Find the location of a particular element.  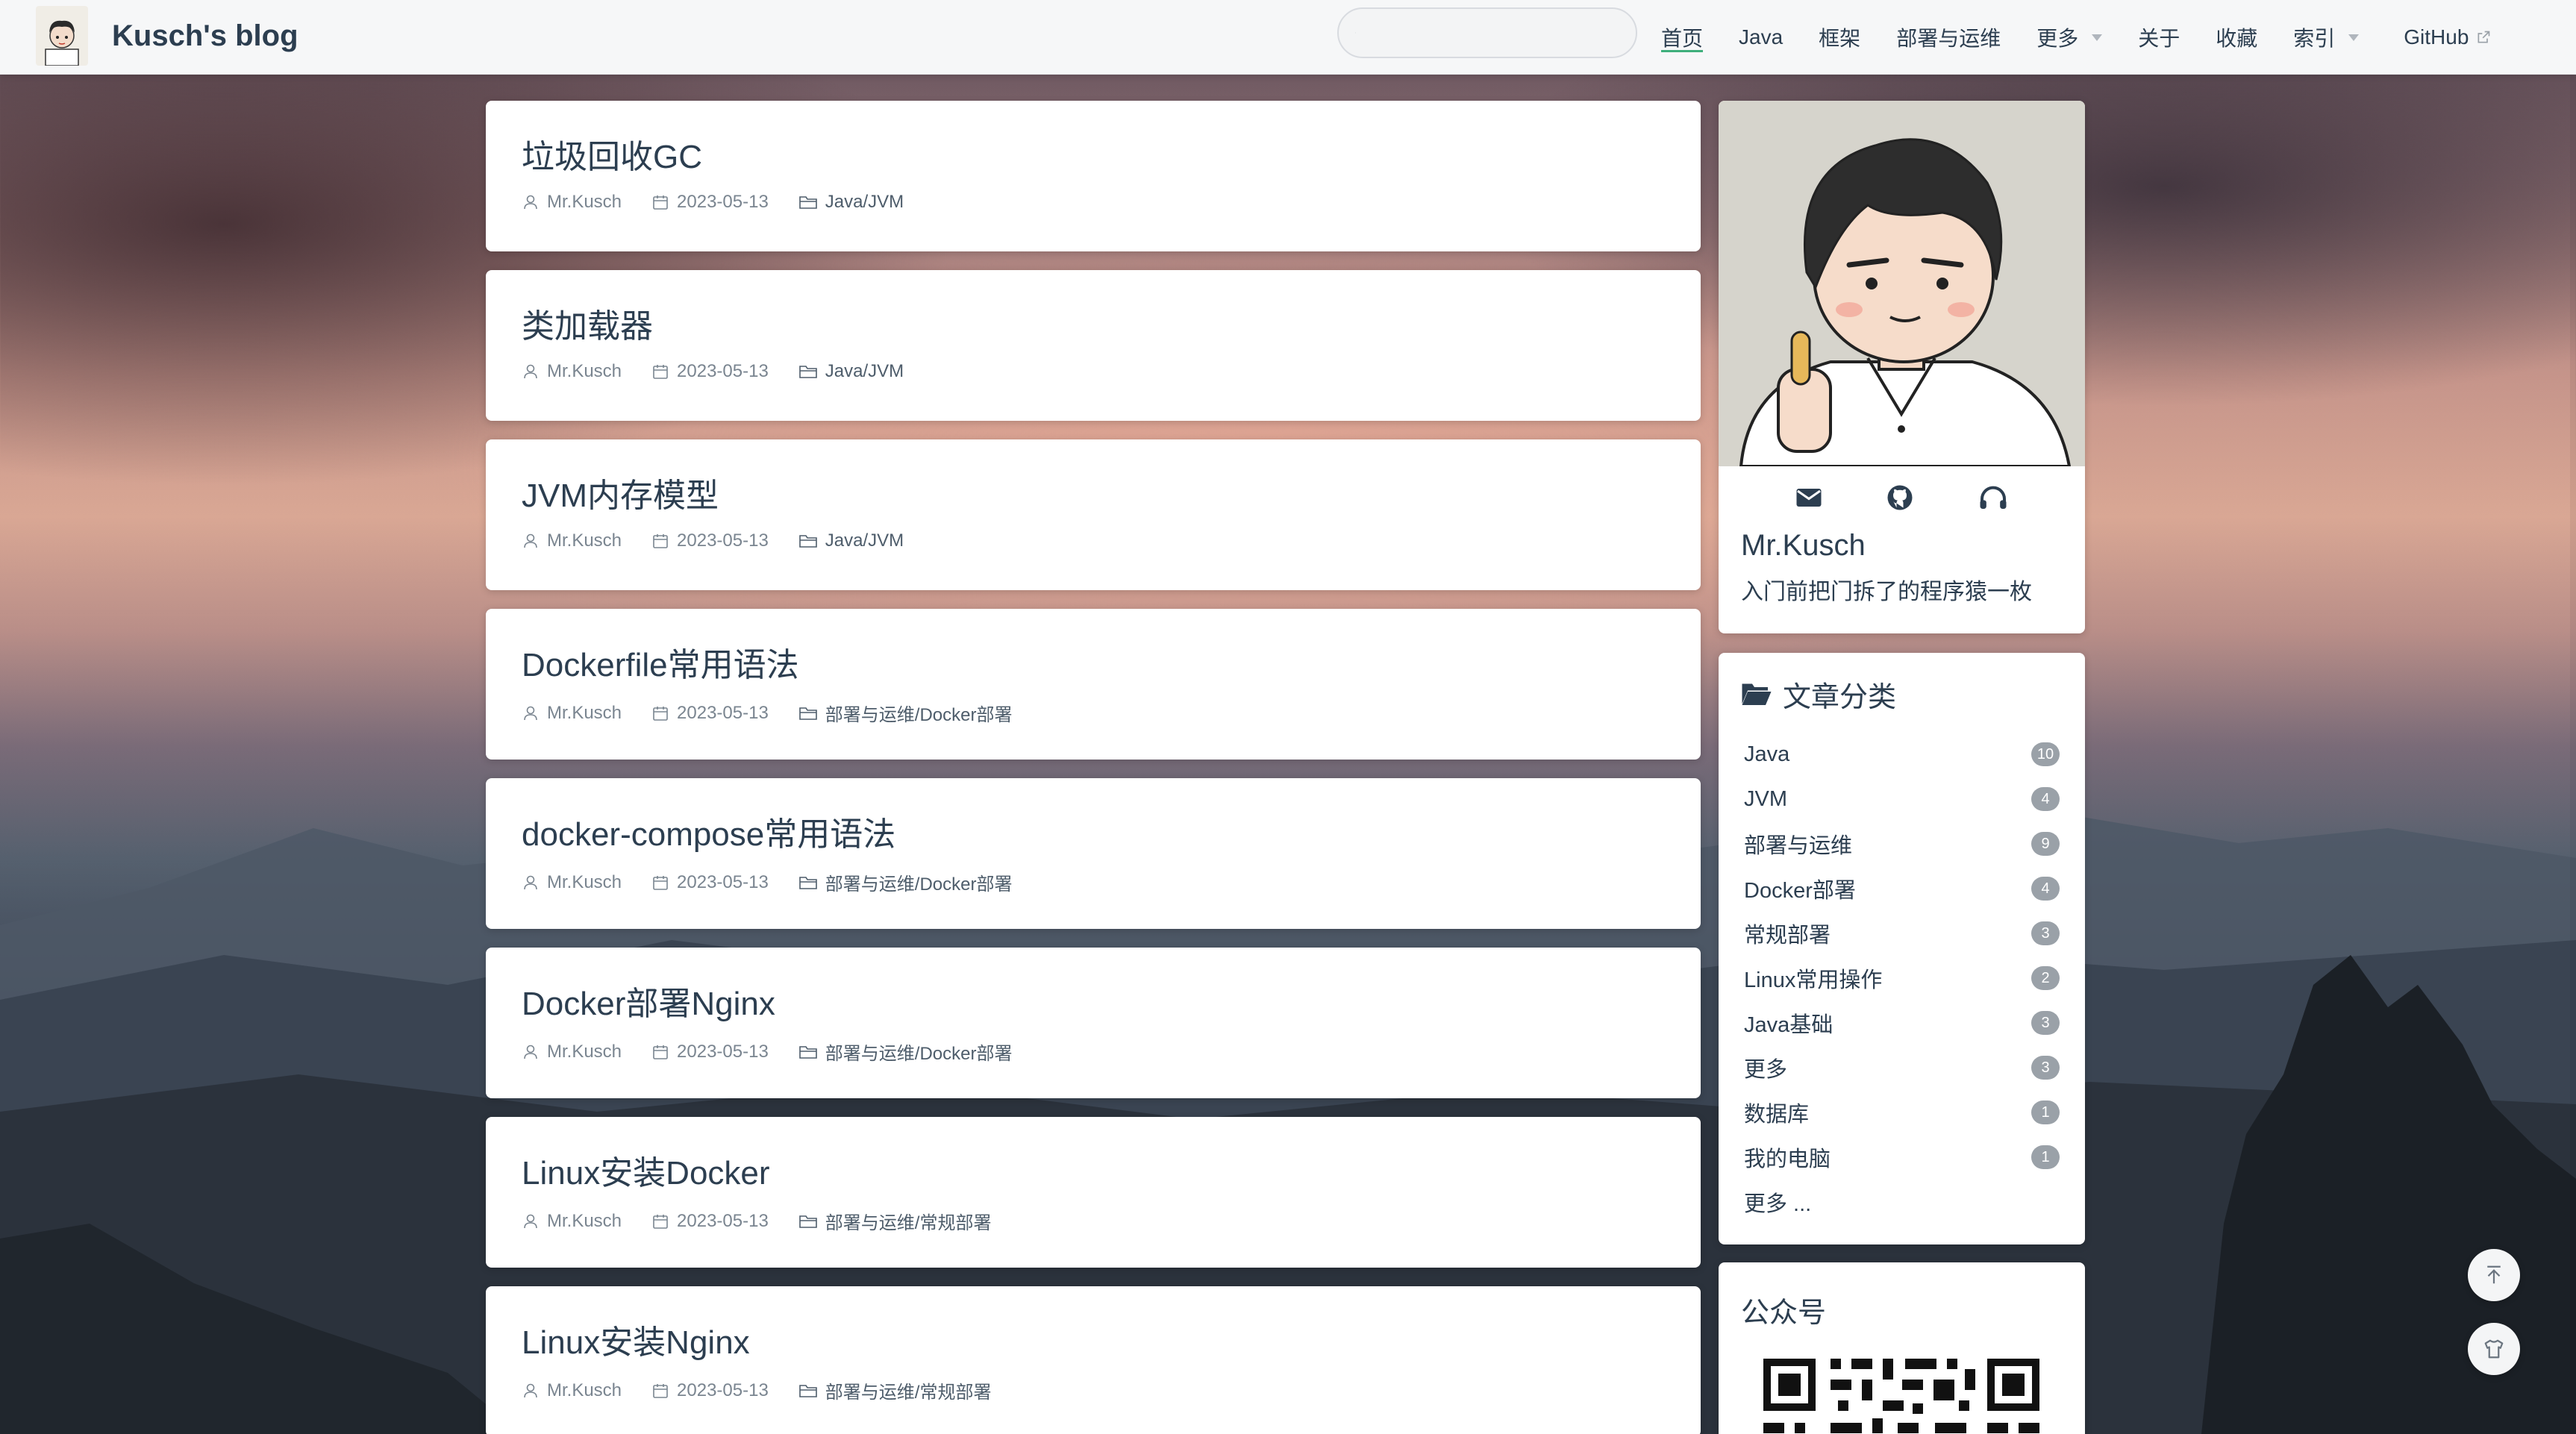

post-title: 类加载器 is located at coordinates (1093, 327).